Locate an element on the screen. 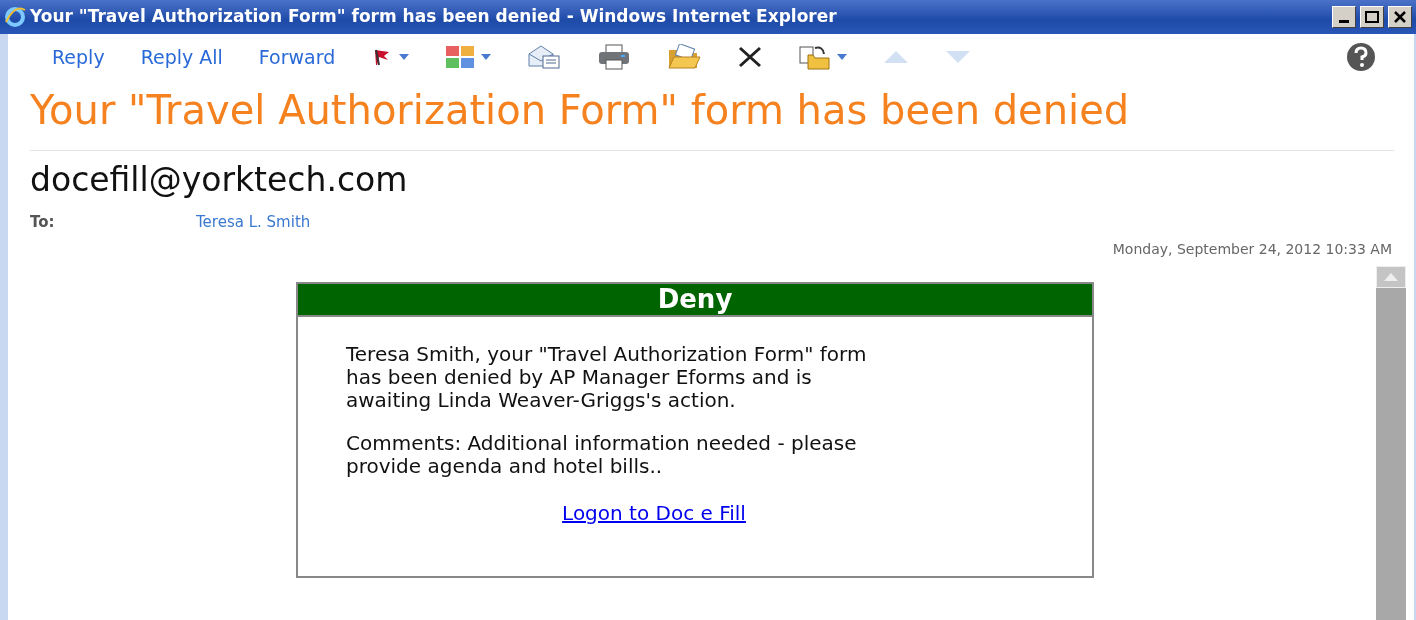  toolbar-link: Forward is located at coordinates (297, 57).